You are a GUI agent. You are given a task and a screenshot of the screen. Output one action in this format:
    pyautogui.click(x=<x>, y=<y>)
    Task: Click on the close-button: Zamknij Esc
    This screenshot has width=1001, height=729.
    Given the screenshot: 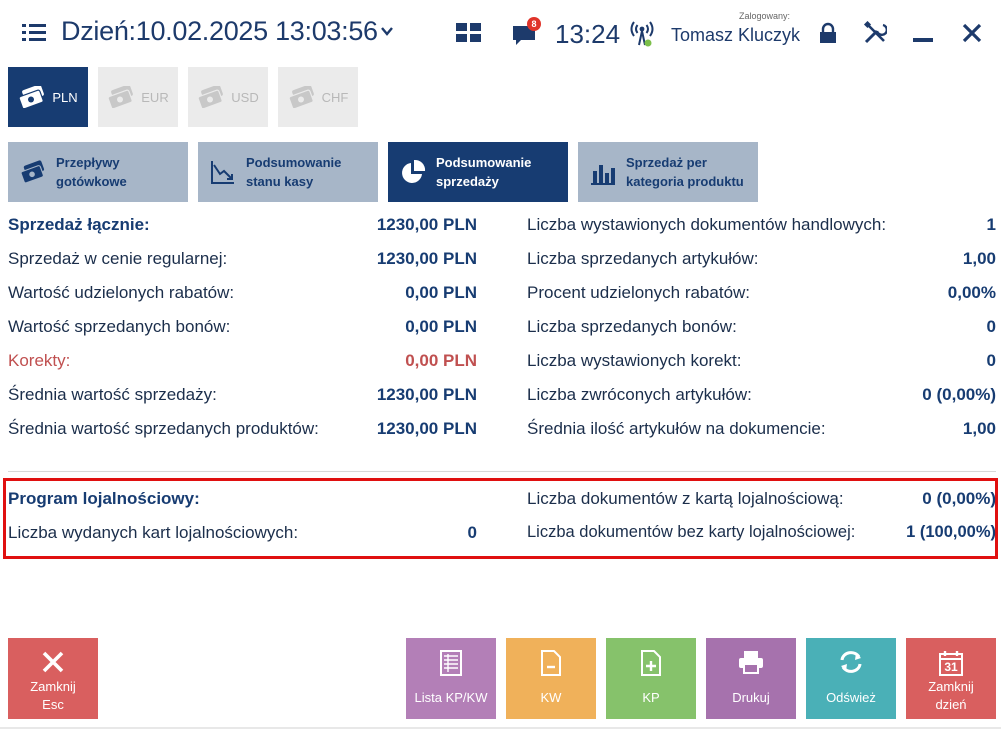 What is the action you would take?
    pyautogui.click(x=53, y=678)
    